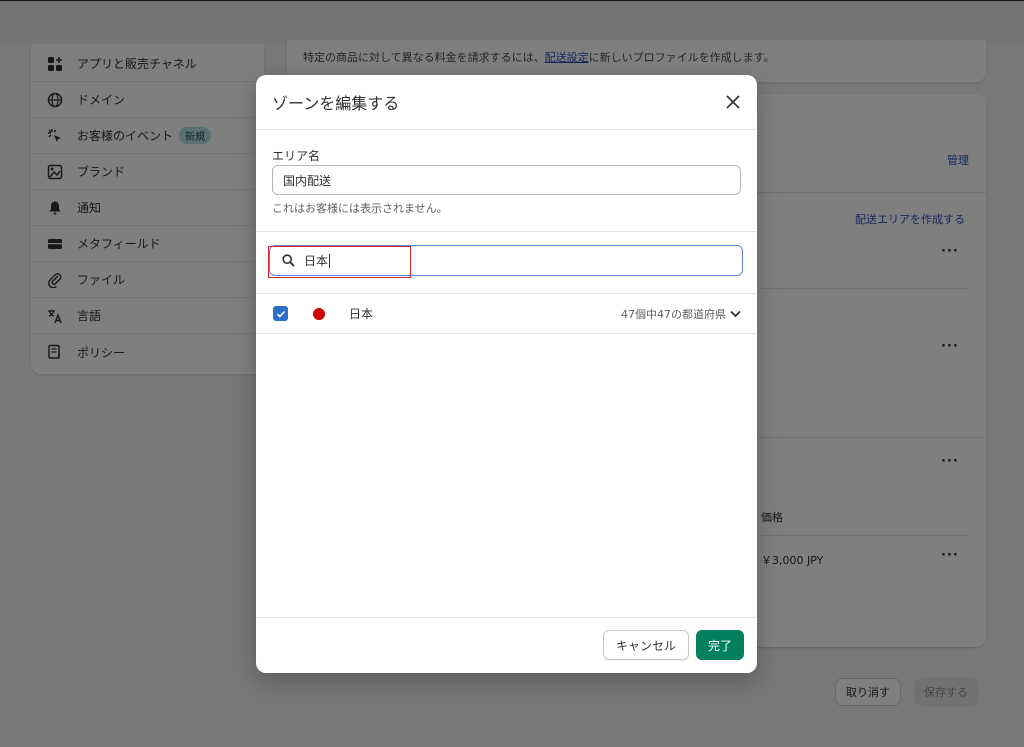  What do you see at coordinates (645, 645) in the screenshot?
I see `cancel-button: キャンセル` at bounding box center [645, 645].